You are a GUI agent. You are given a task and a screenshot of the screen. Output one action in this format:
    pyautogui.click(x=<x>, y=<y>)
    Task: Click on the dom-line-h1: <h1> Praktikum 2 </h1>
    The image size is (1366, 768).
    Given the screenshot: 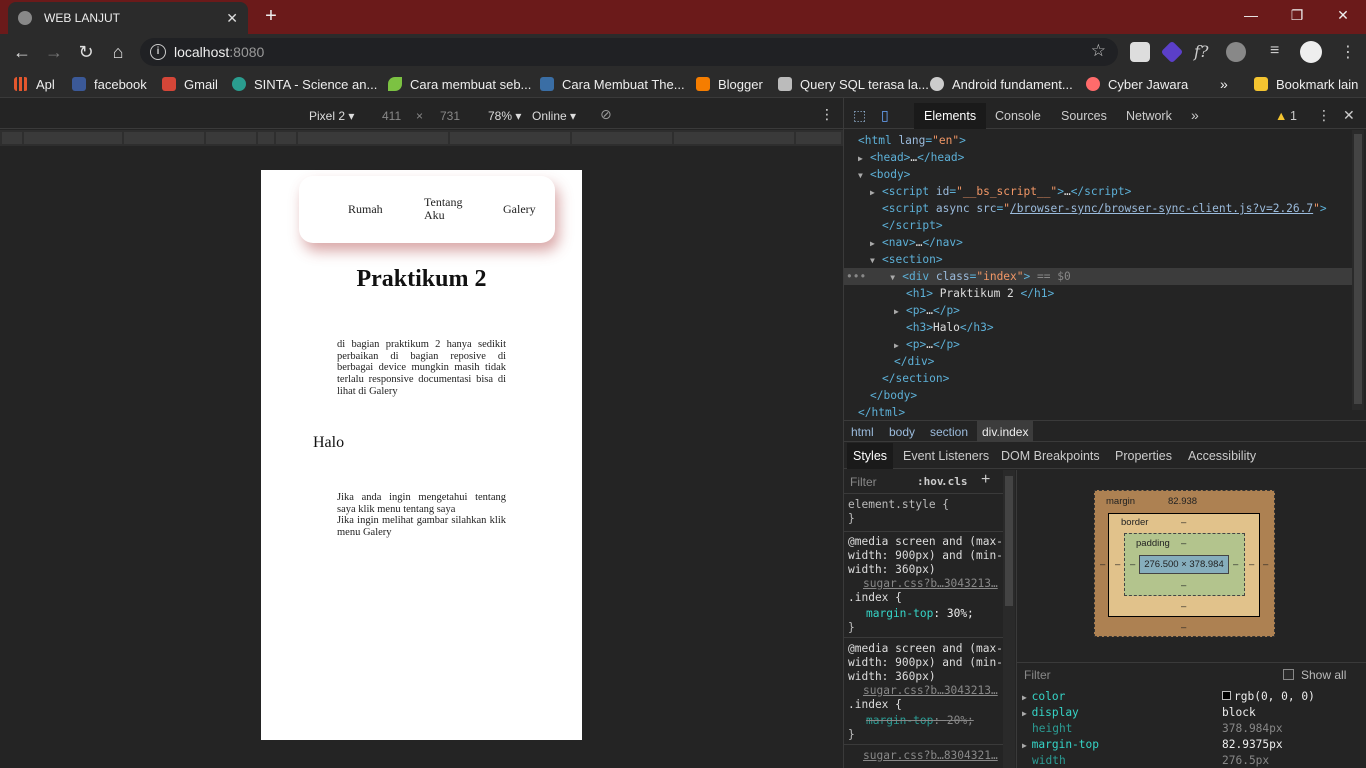 What is the action you would take?
    pyautogui.click(x=980, y=293)
    